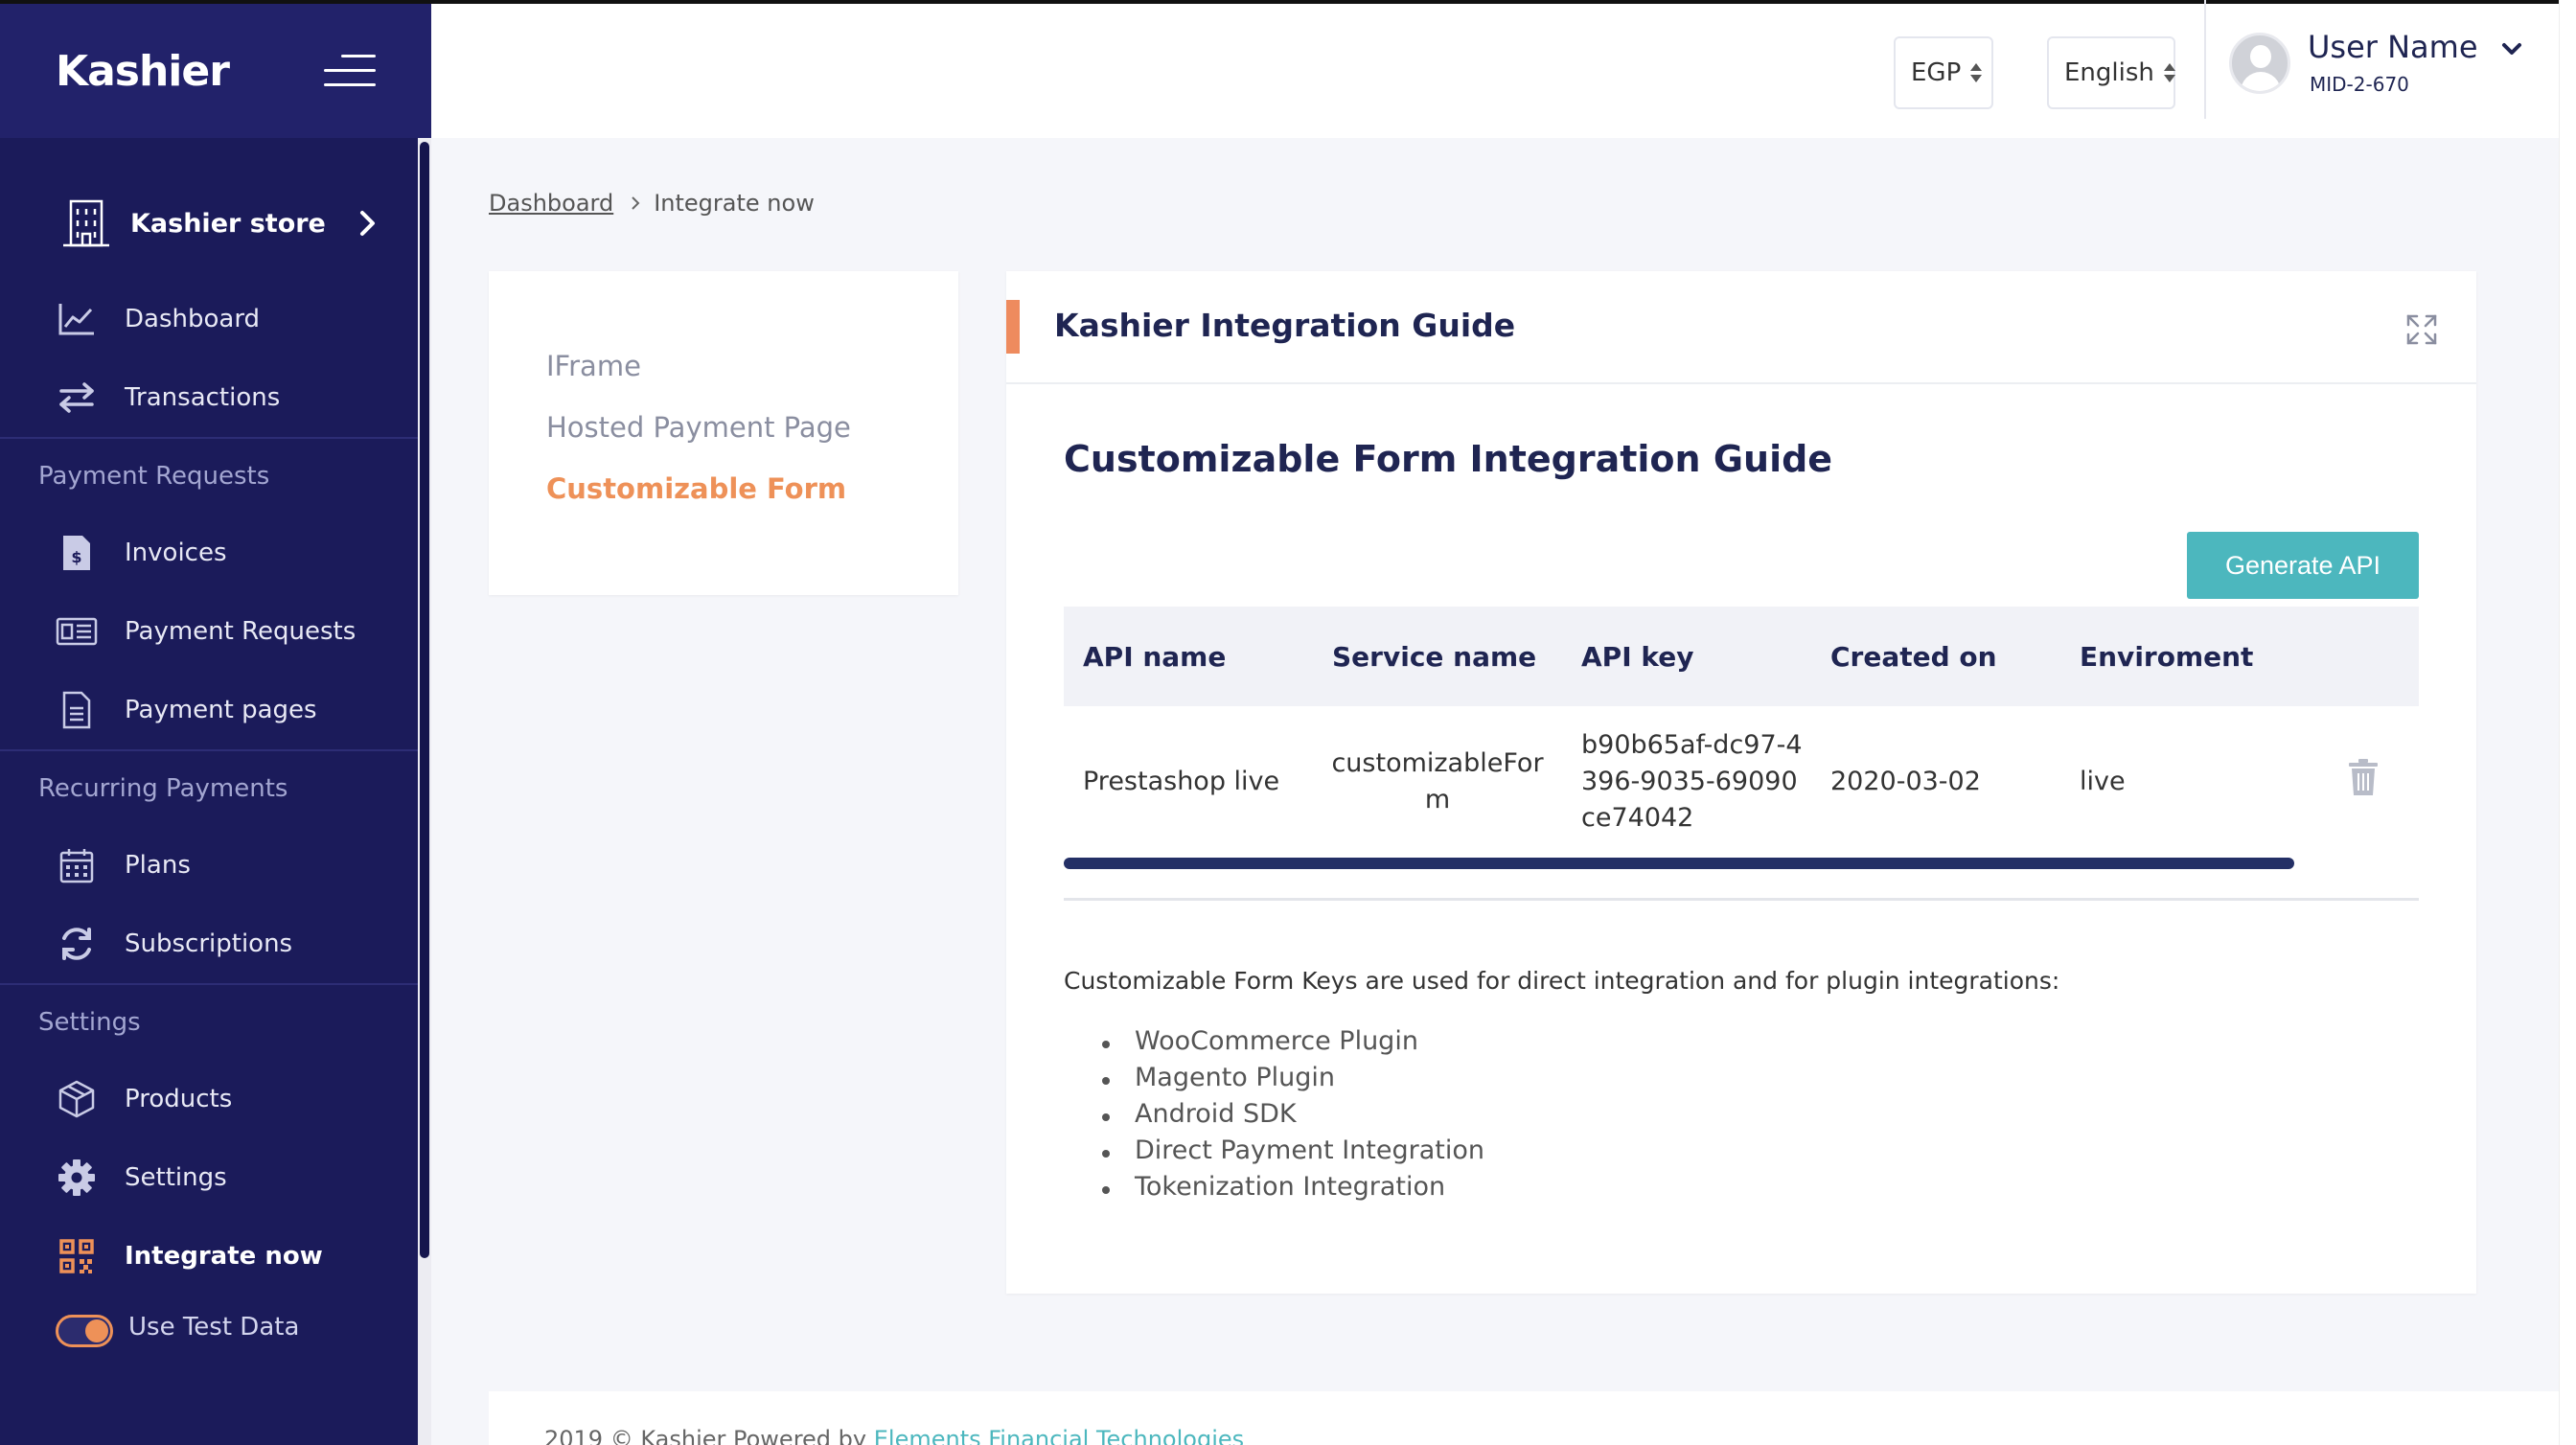  I want to click on accent-bar, so click(1013, 327).